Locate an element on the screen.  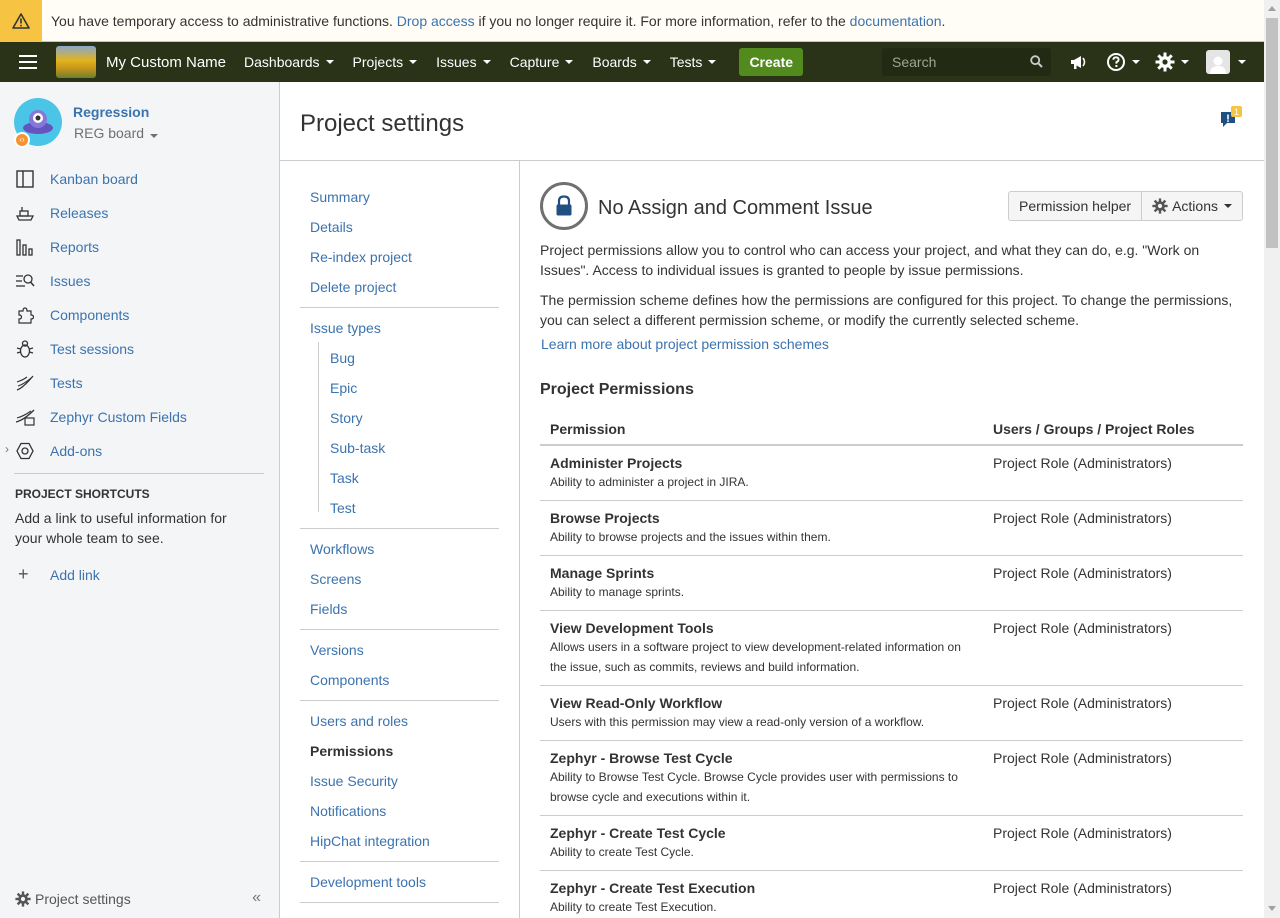
help-menu is located at coordinates (1123, 62).